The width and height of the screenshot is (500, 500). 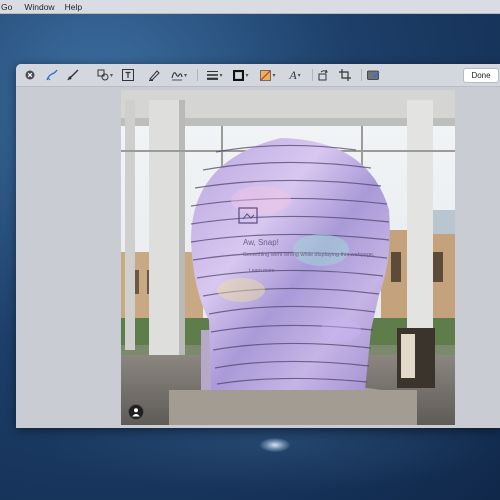 I want to click on draw-icon, so click(x=73, y=75).